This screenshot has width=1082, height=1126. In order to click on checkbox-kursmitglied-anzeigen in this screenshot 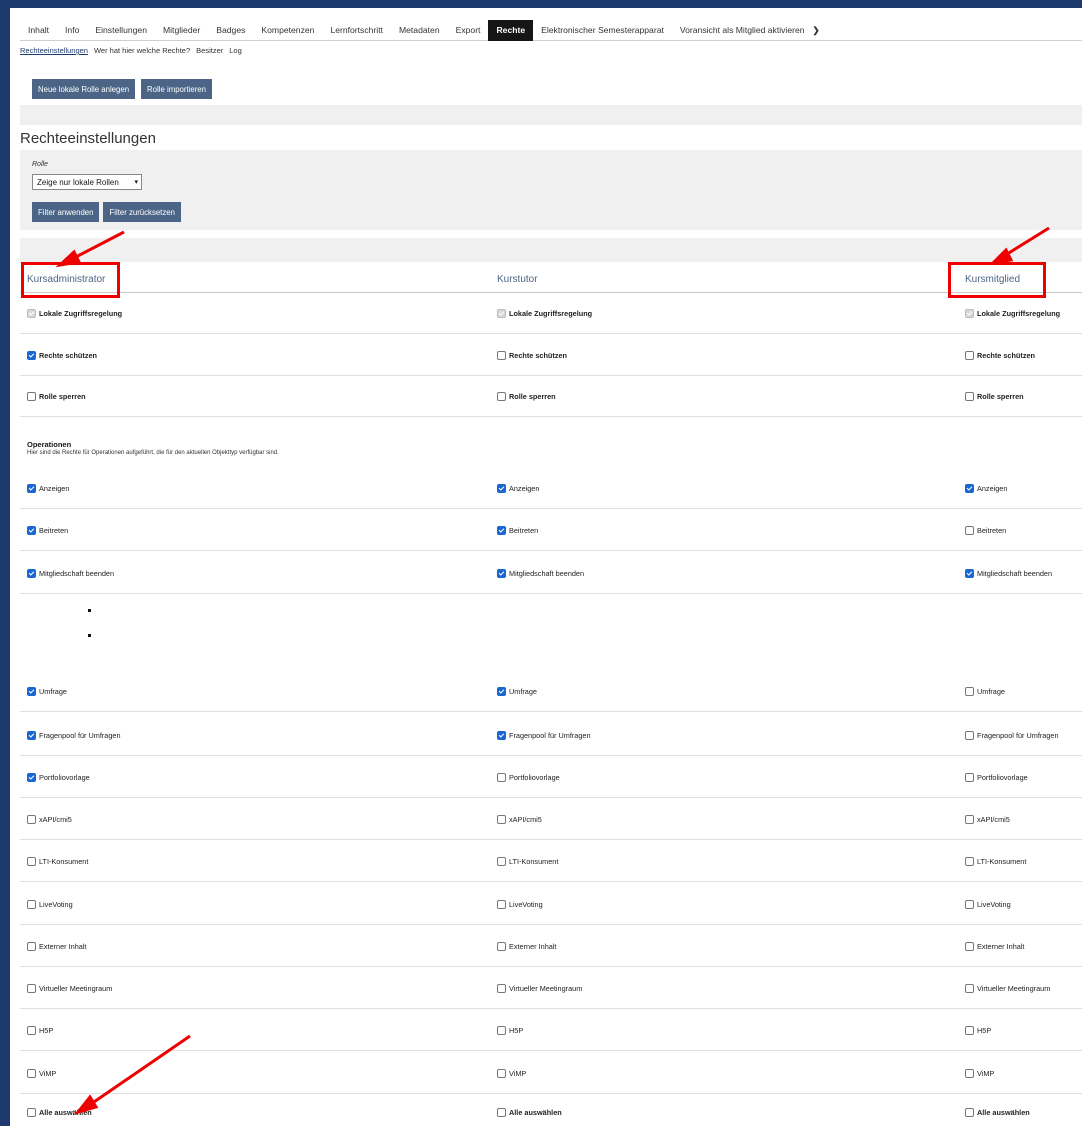, I will do `click(969, 488)`.